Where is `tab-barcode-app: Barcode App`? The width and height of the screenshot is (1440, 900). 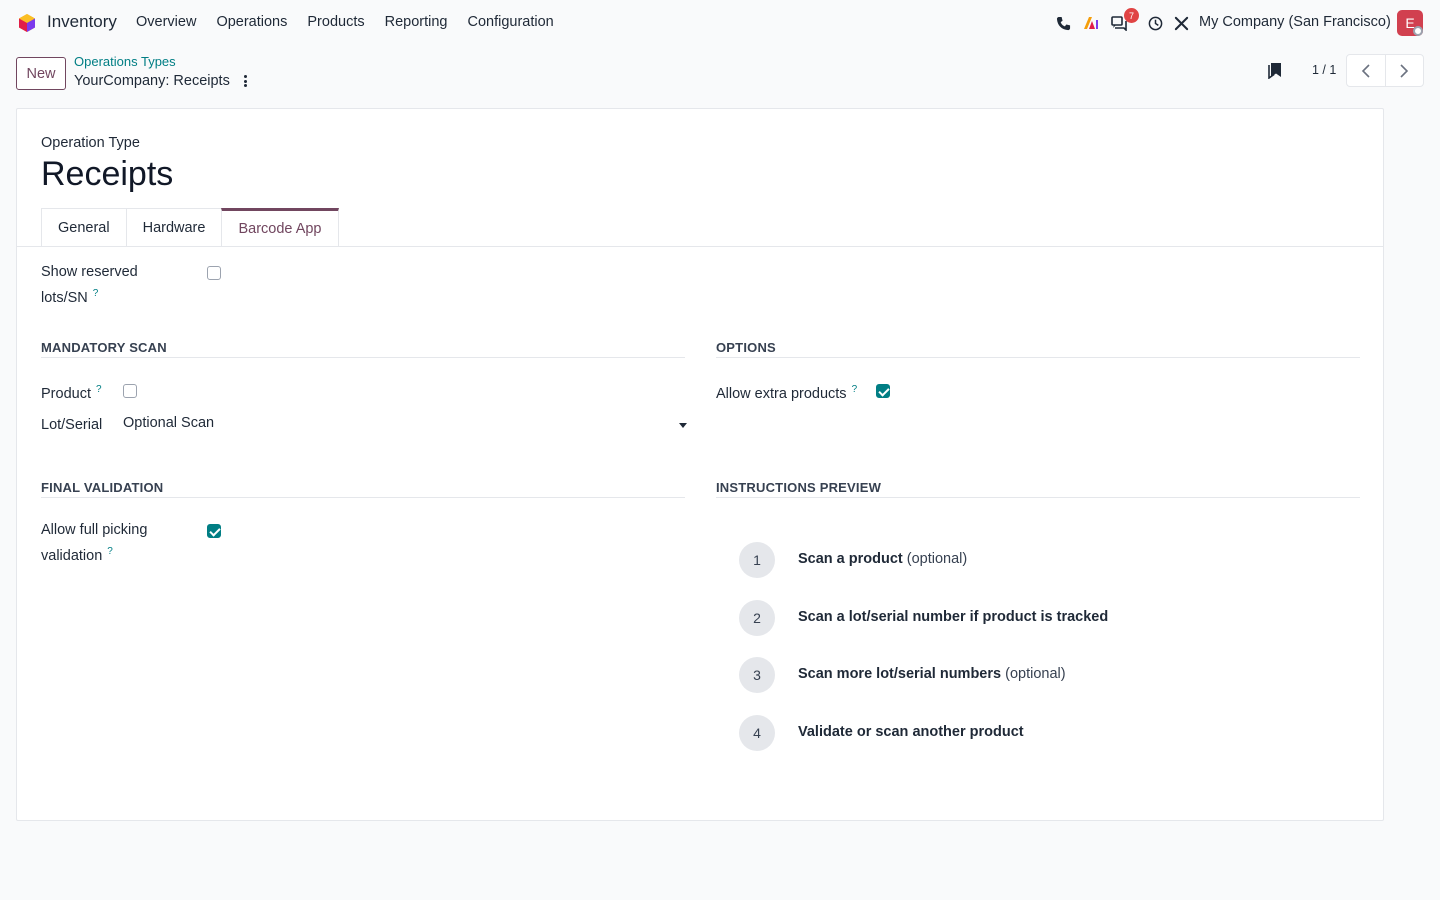 tab-barcode-app: Barcode App is located at coordinates (280, 227).